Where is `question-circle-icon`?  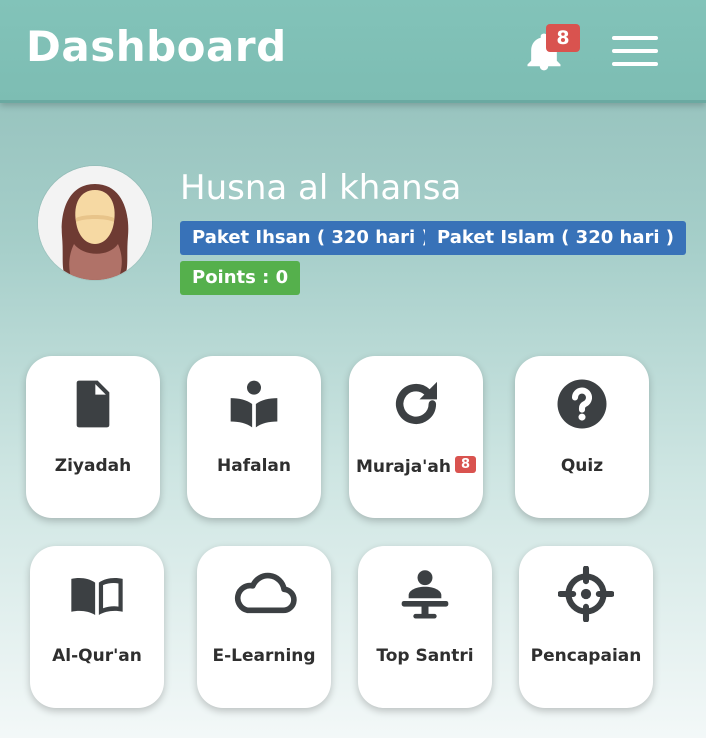
question-circle-icon is located at coordinates (582, 404).